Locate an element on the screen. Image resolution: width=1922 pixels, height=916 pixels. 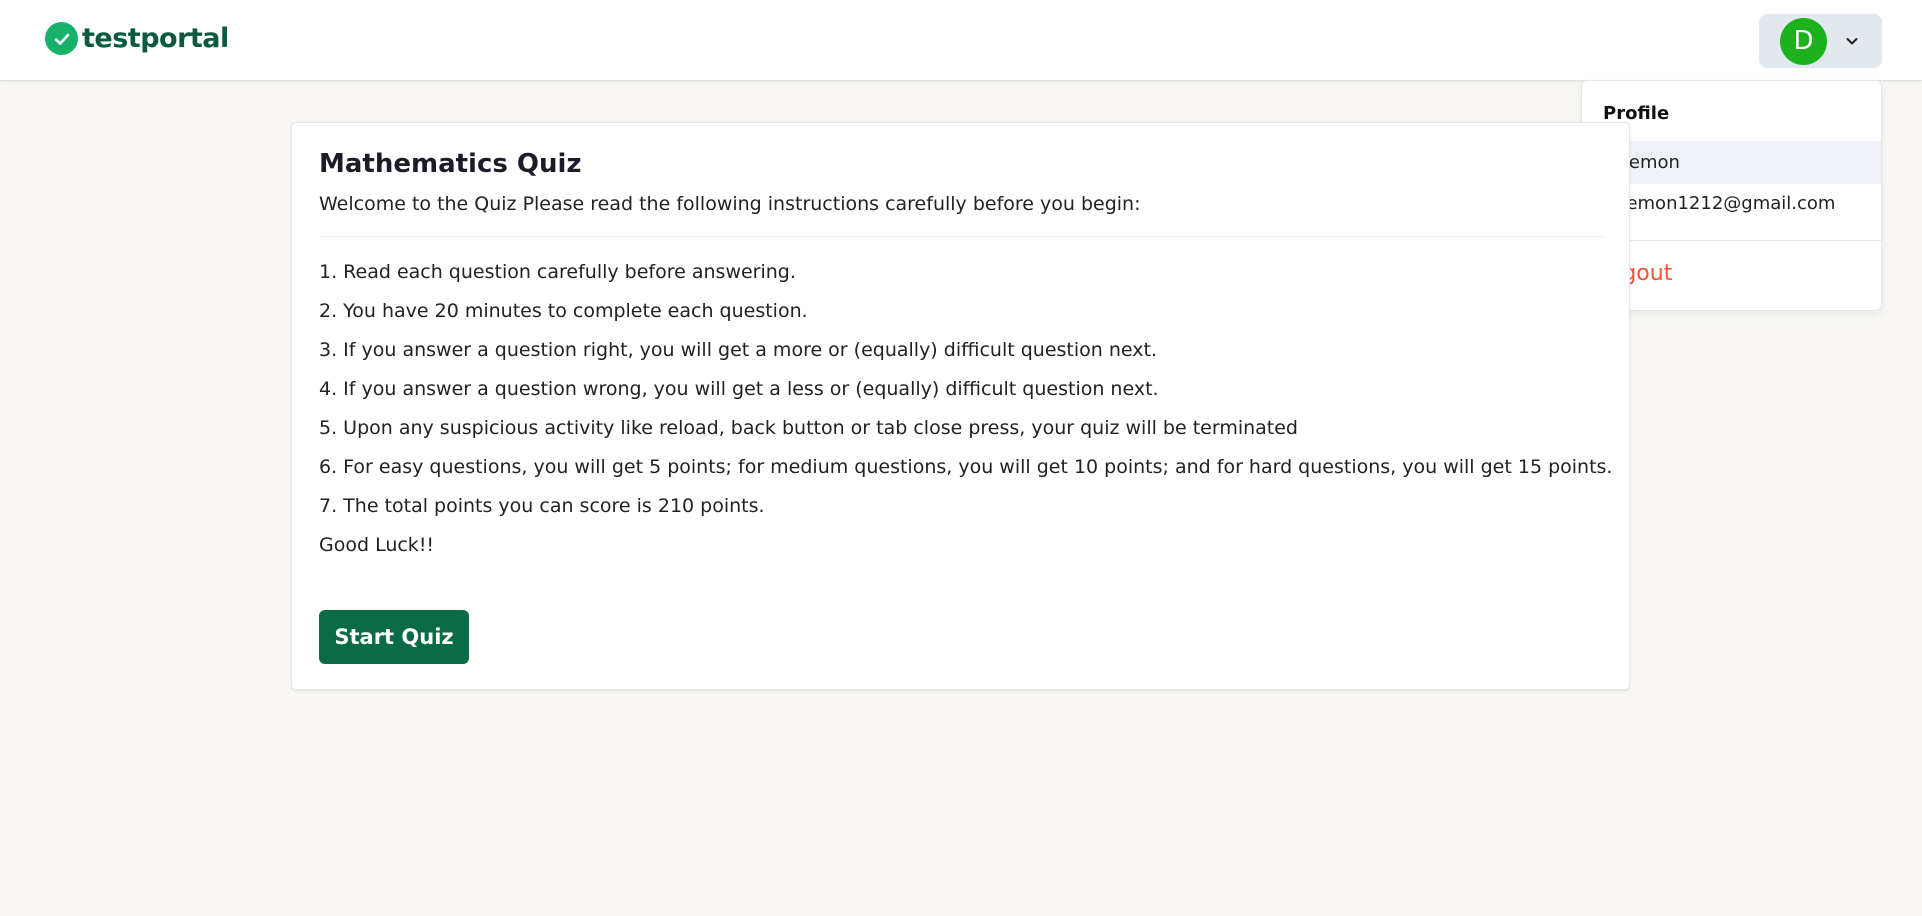
user-menu-button: D is located at coordinates (1820, 41).